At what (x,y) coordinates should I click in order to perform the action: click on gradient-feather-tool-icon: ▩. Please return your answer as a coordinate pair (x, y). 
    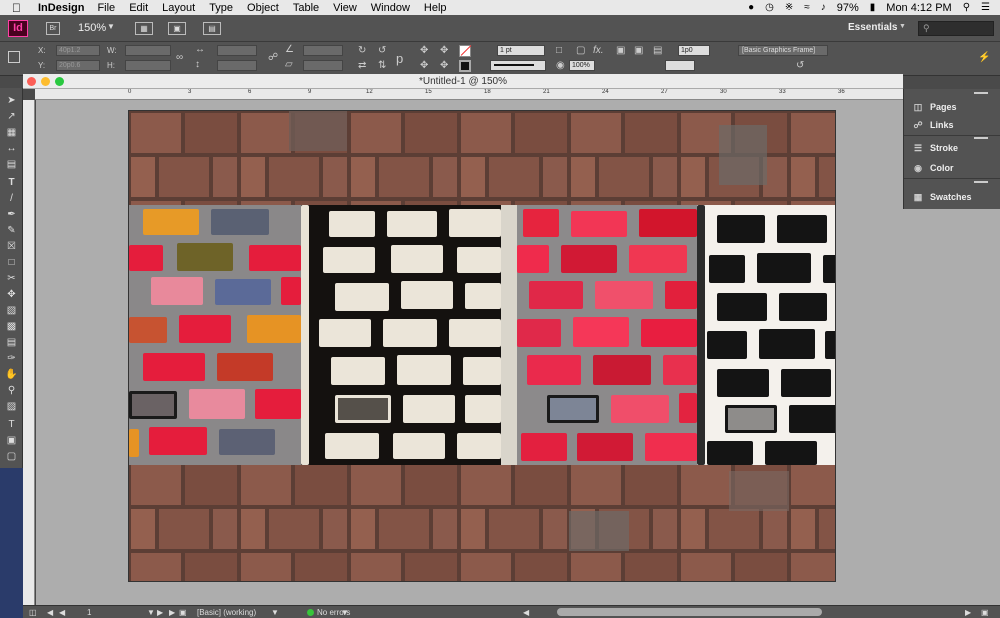
    Looking at the image, I should click on (11, 327).